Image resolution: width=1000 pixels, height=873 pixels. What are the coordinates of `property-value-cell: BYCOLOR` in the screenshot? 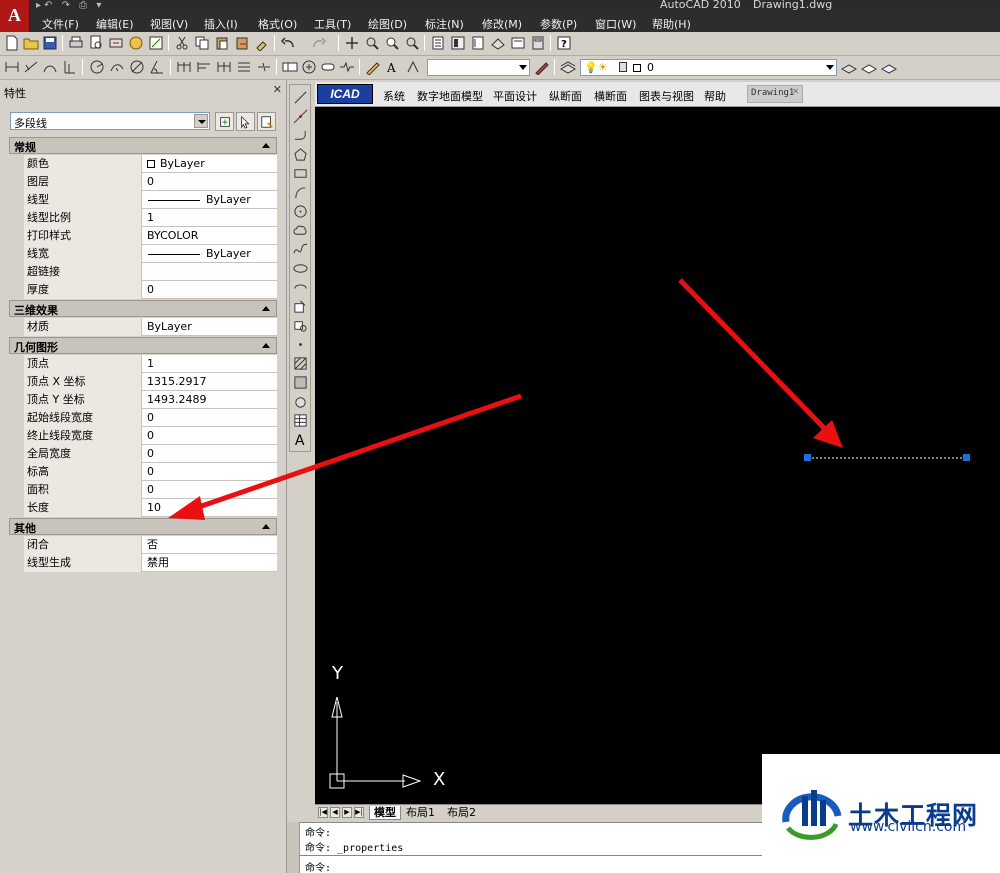 It's located at (171, 236).